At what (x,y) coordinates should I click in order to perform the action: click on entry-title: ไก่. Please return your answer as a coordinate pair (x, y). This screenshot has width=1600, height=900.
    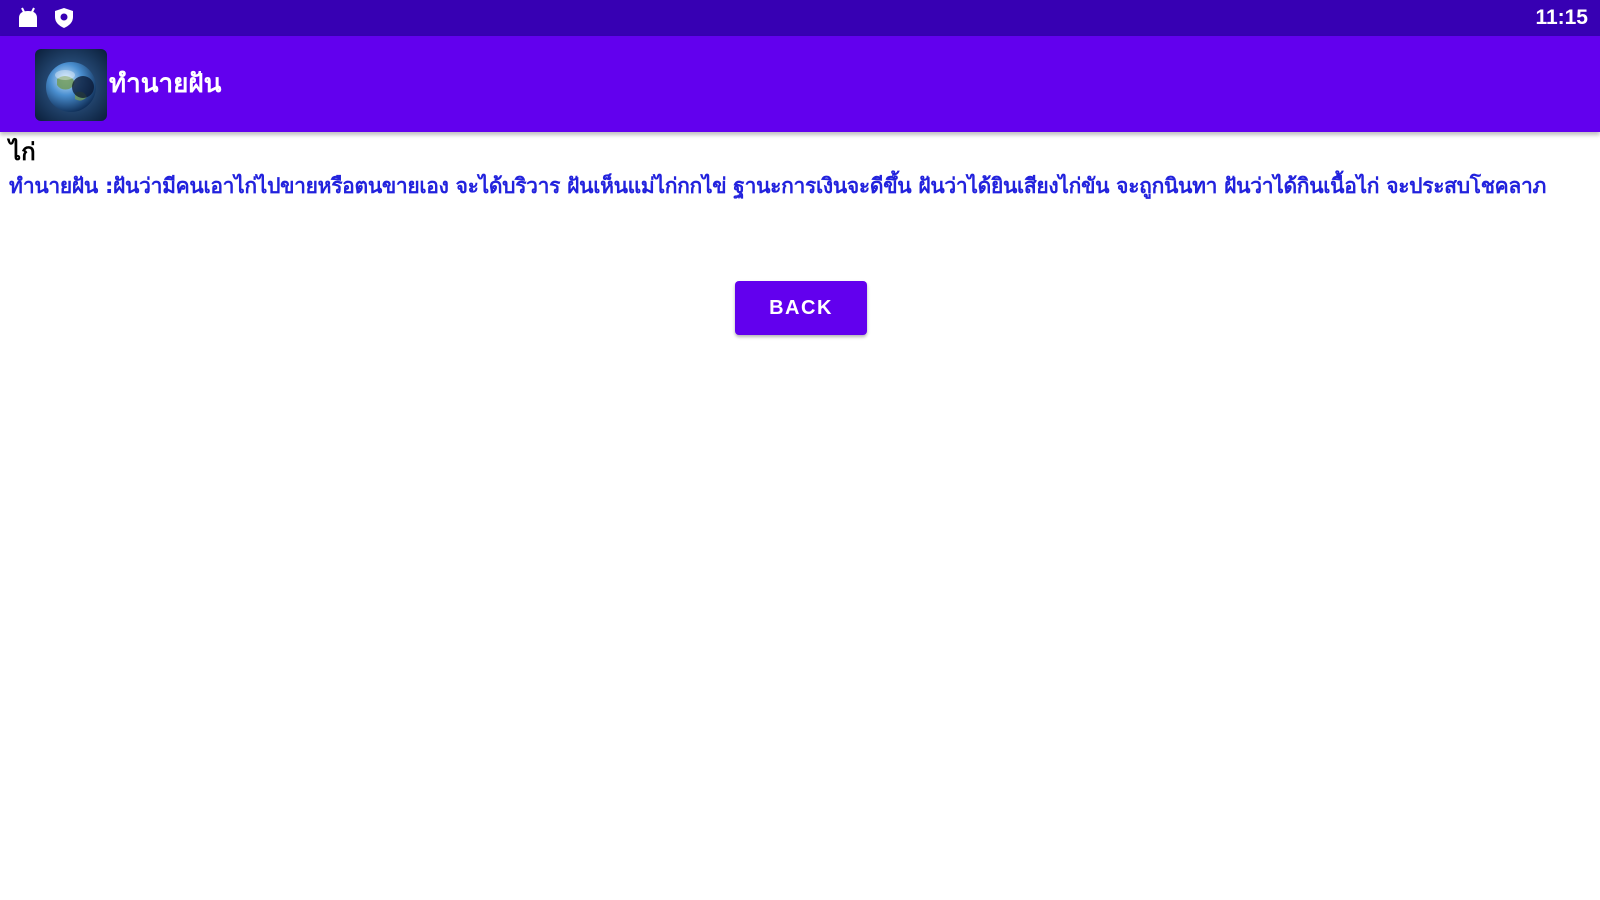
    Looking at the image, I should click on (22, 152).